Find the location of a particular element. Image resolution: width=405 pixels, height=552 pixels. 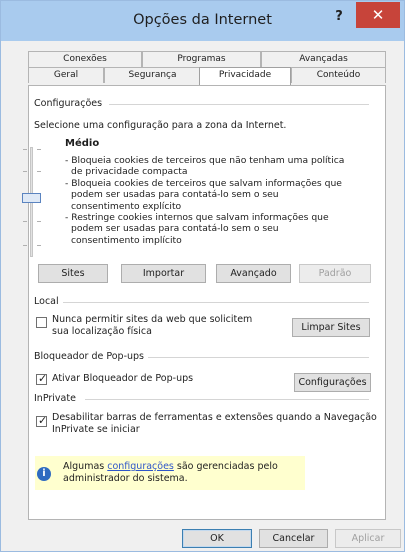

tab-avancadas: Avançadas is located at coordinates (323, 59).